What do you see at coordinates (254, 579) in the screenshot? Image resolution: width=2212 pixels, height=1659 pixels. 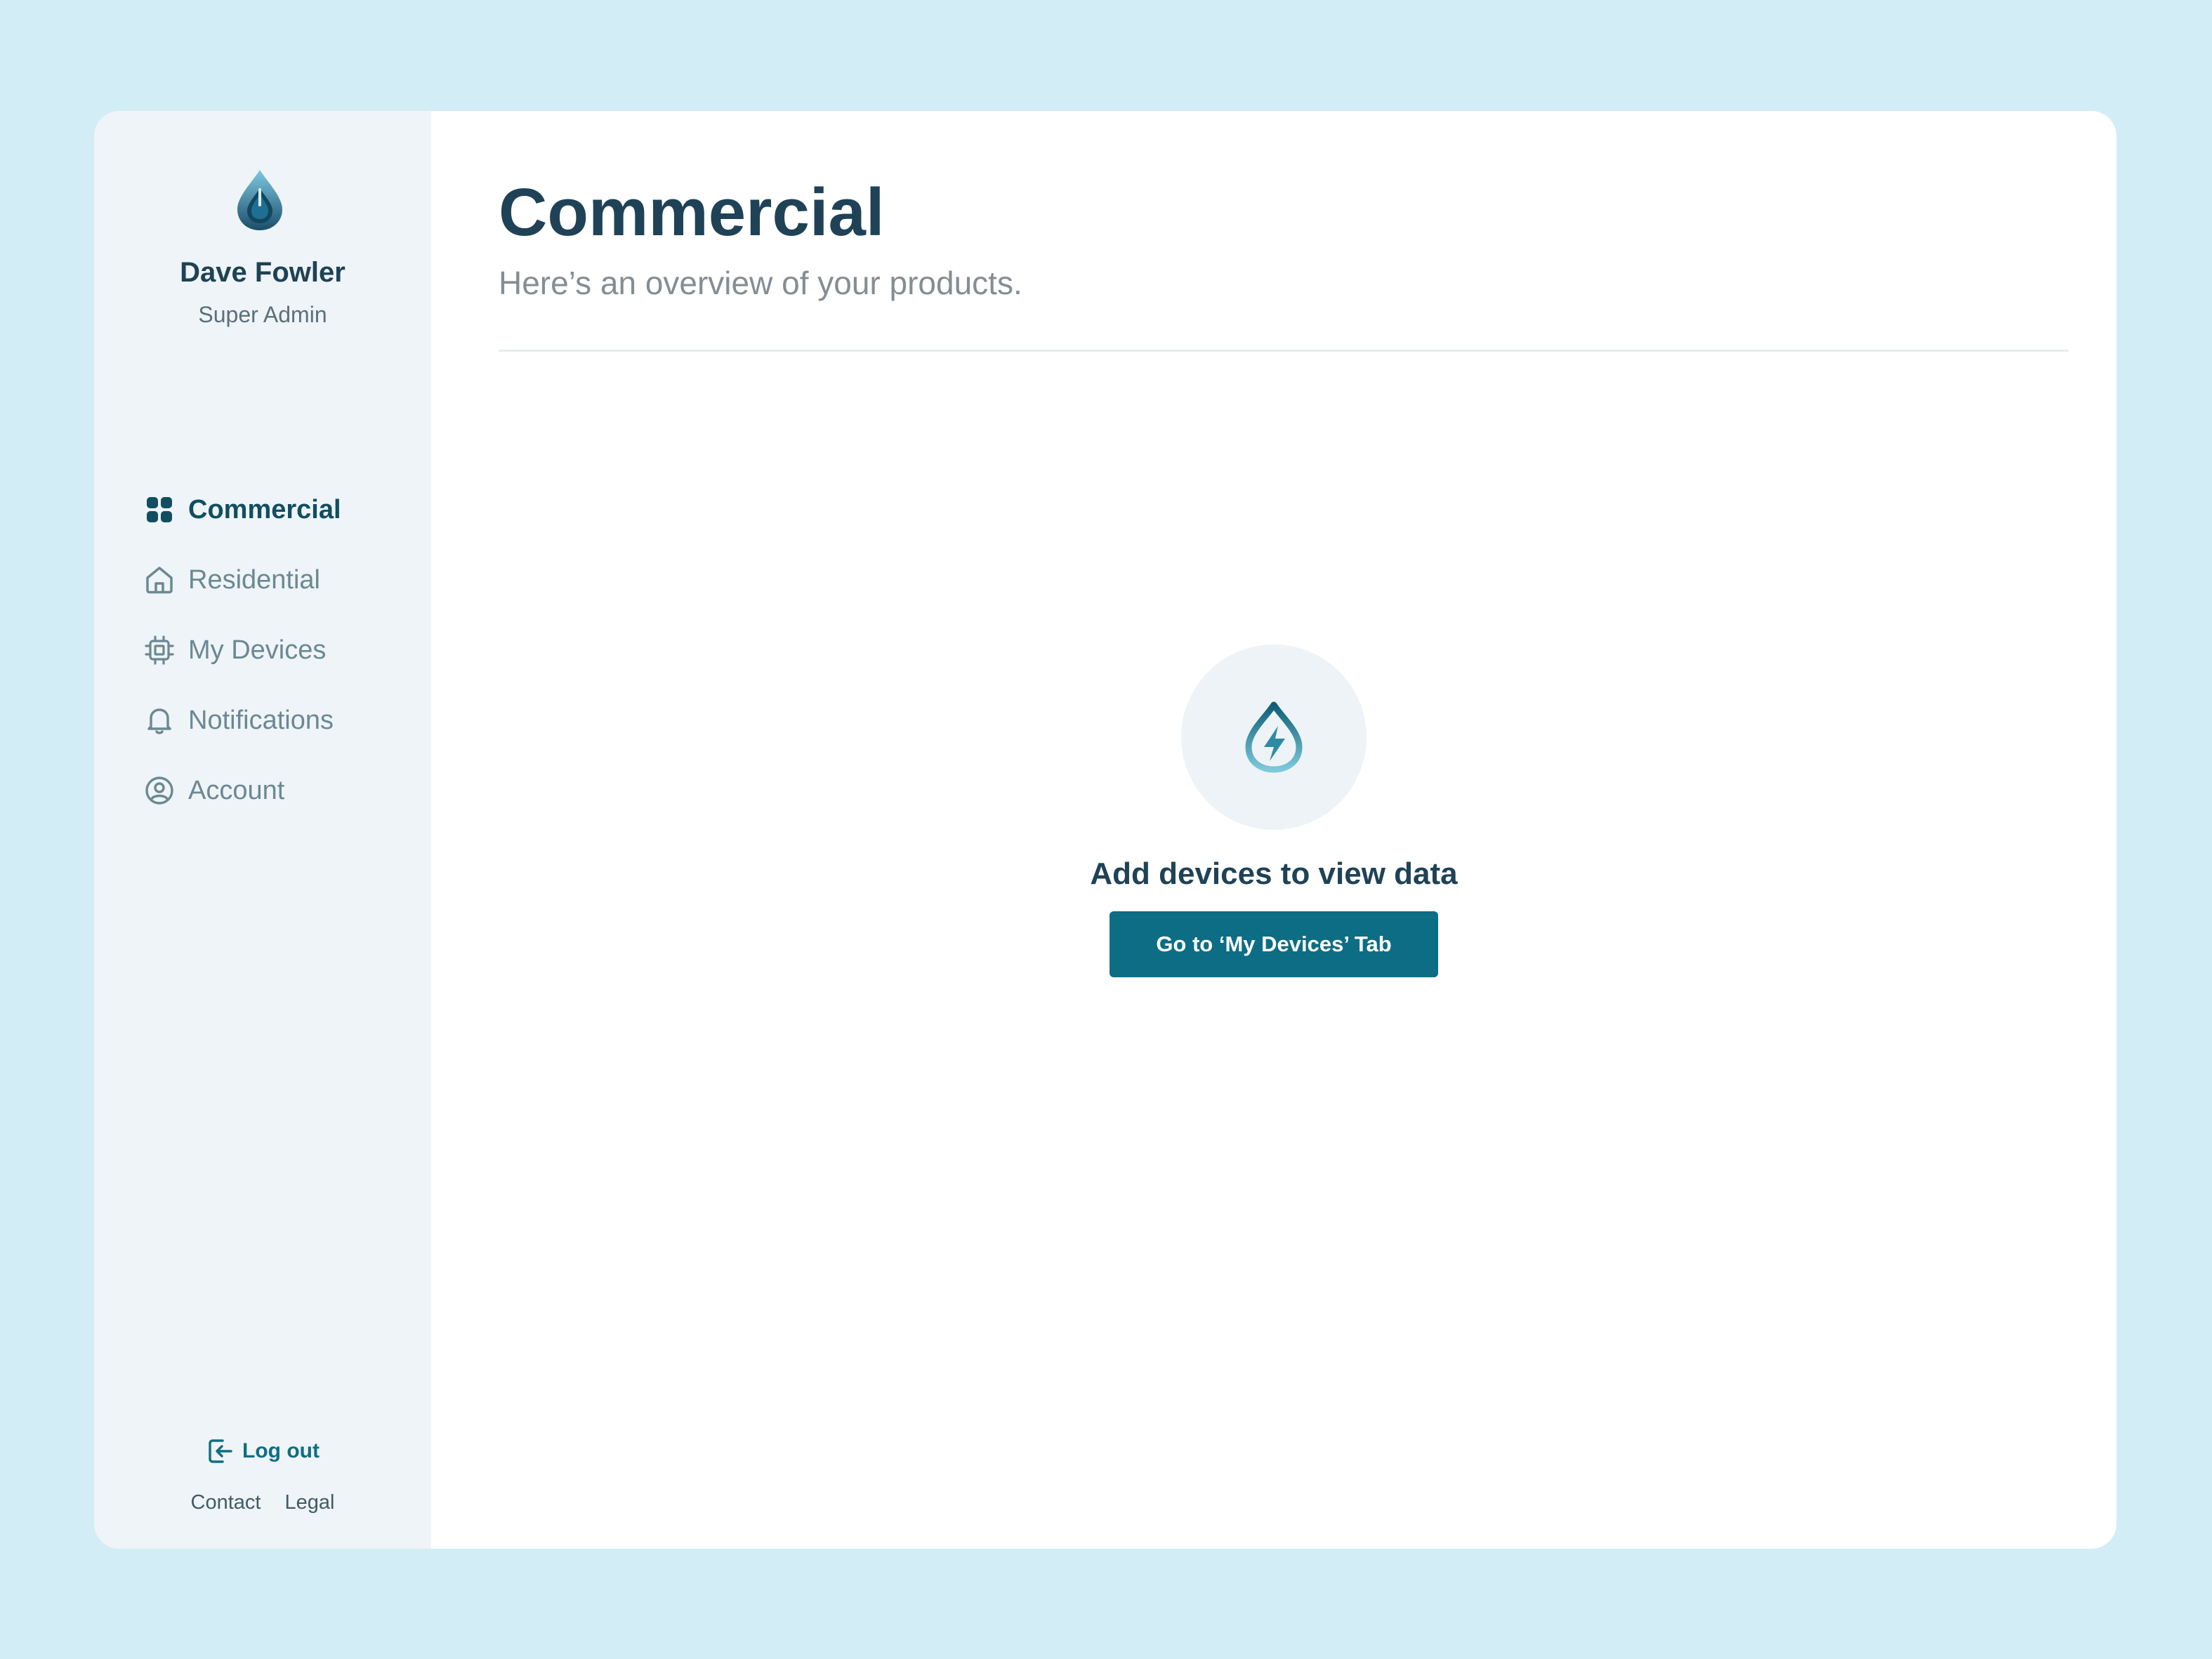 I see `sidebar-item-label: Residential` at bounding box center [254, 579].